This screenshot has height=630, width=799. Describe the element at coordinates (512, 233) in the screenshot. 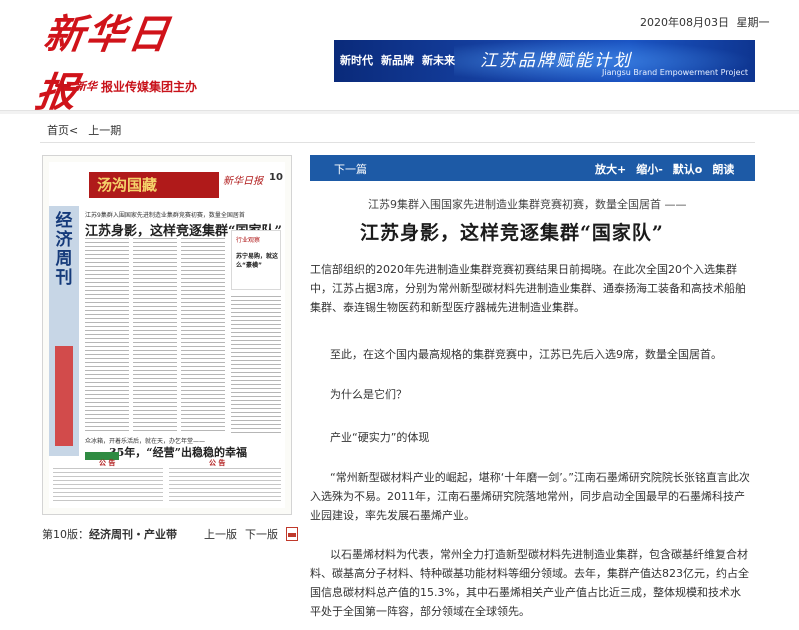

I see `article-title: 江苏身影，这样竞逐集群“国家队”` at that location.